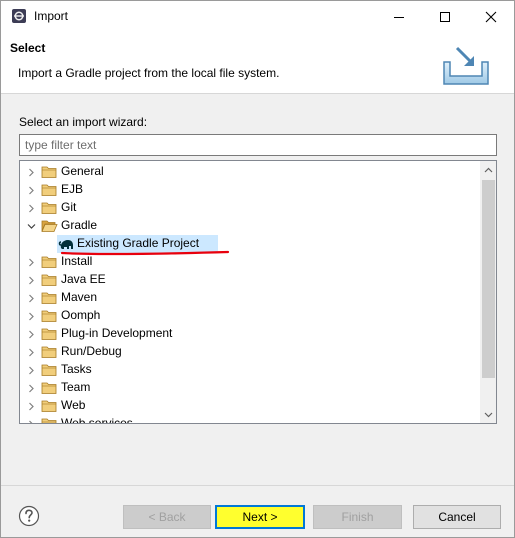 The width and height of the screenshot is (515, 538). I want to click on title-bar: Import, so click(257, 16).